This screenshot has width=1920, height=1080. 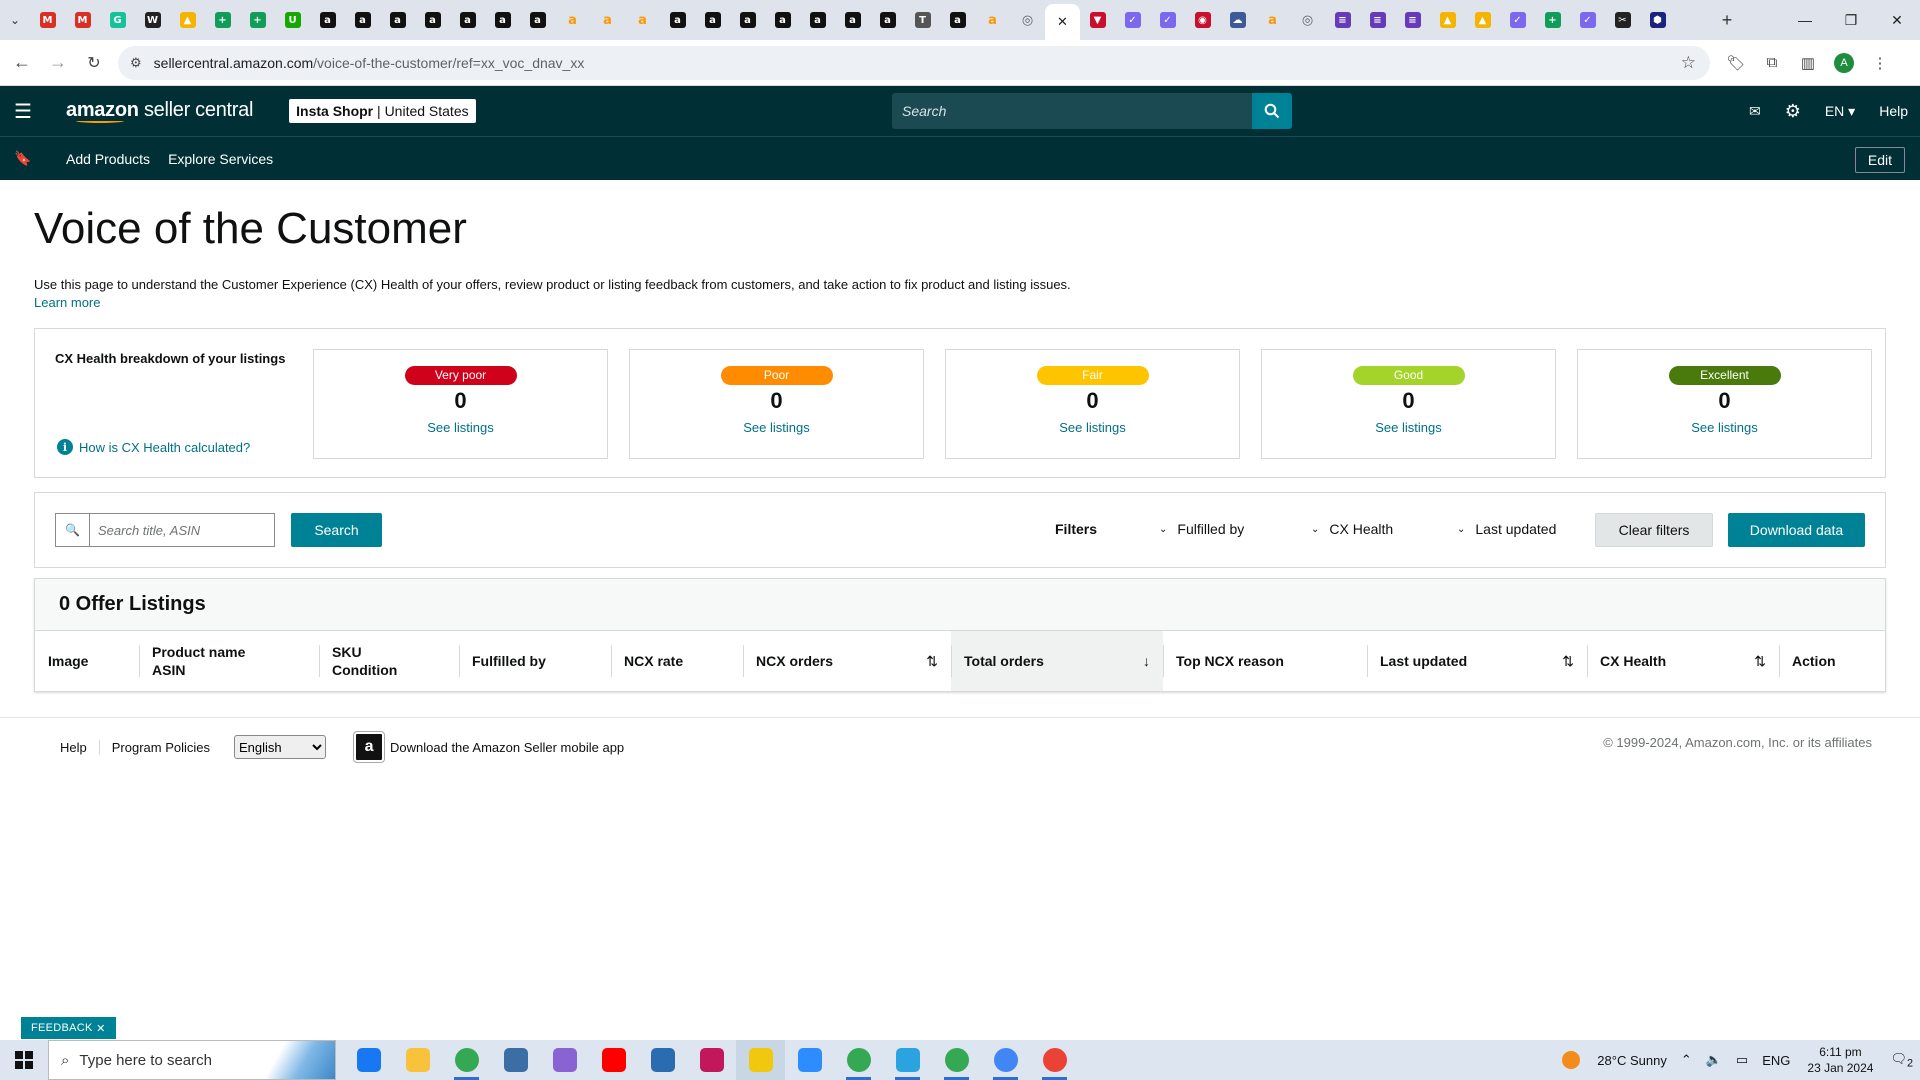 What do you see at coordinates (1736, 63) in the screenshot?
I see `coupon-extension-icon: 🏷` at bounding box center [1736, 63].